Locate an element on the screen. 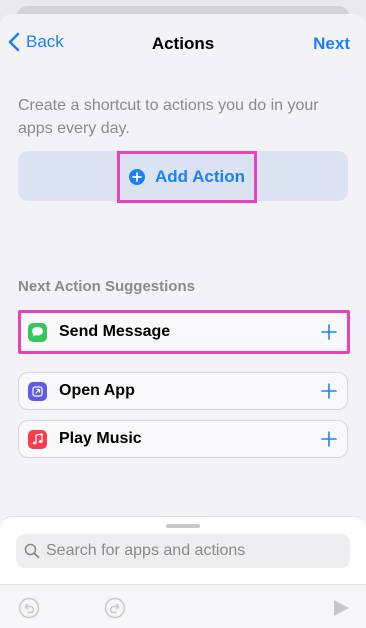 The width and height of the screenshot is (366, 628). suggestion-send-message: Send Message is located at coordinates (184, 332).